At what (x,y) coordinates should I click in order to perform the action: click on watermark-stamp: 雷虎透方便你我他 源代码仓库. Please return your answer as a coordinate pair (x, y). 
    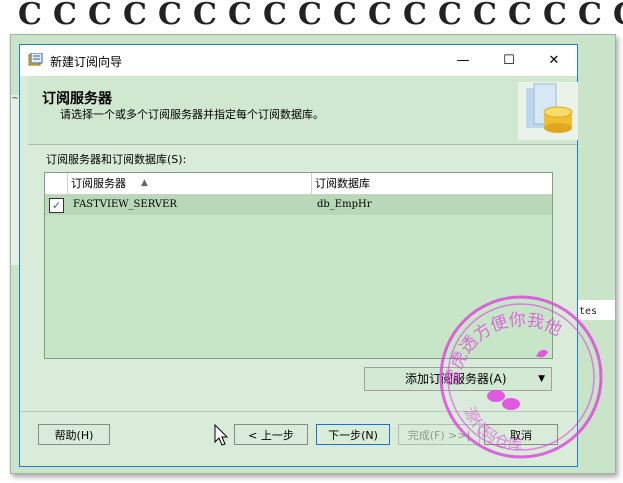
    Looking at the image, I should click on (521, 377).